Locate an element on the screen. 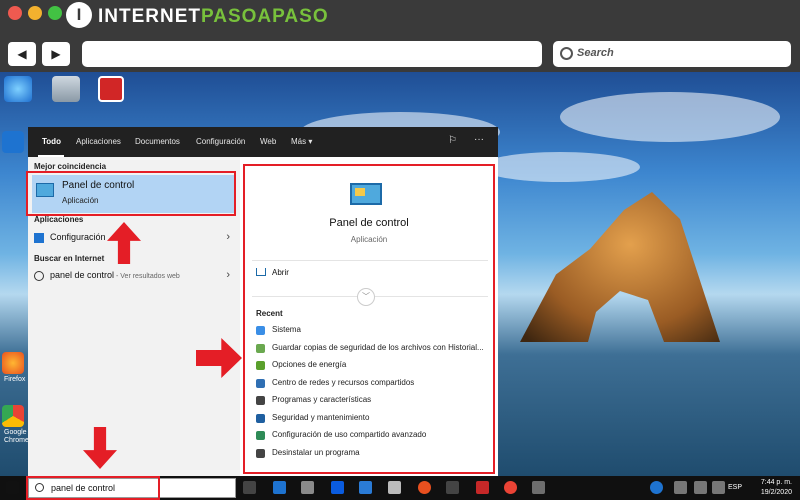 The image size is (800, 500). task-view-icon is located at coordinates (249, 487).